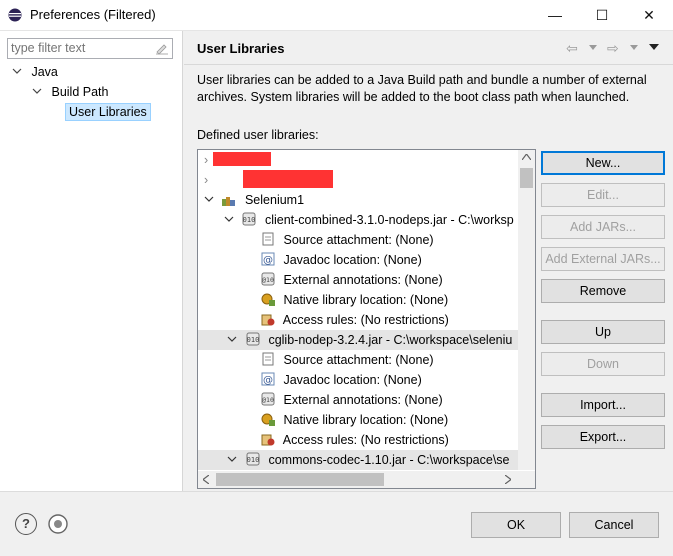 The width and height of the screenshot is (673, 556). I want to click on horizontal-scrollbar, so click(358, 479).